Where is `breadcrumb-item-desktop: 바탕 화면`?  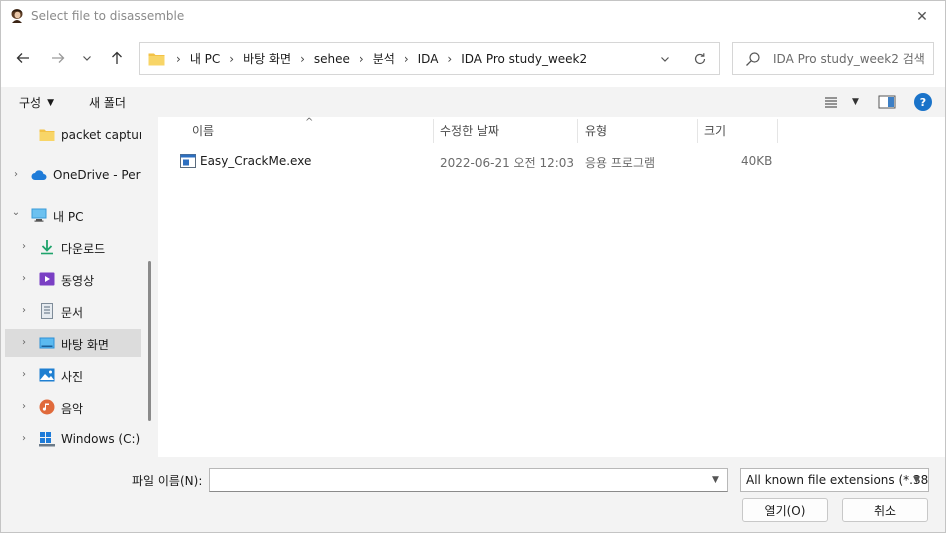 breadcrumb-item-desktop: 바탕 화면 is located at coordinates (267, 58).